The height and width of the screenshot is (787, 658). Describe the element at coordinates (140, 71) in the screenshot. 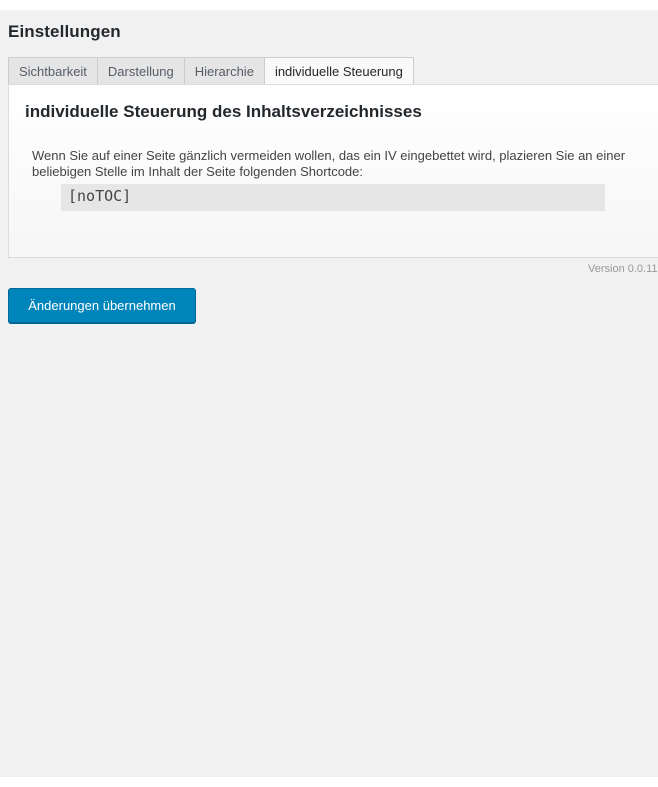

I see `tab-darstellung: Darstellung` at that location.